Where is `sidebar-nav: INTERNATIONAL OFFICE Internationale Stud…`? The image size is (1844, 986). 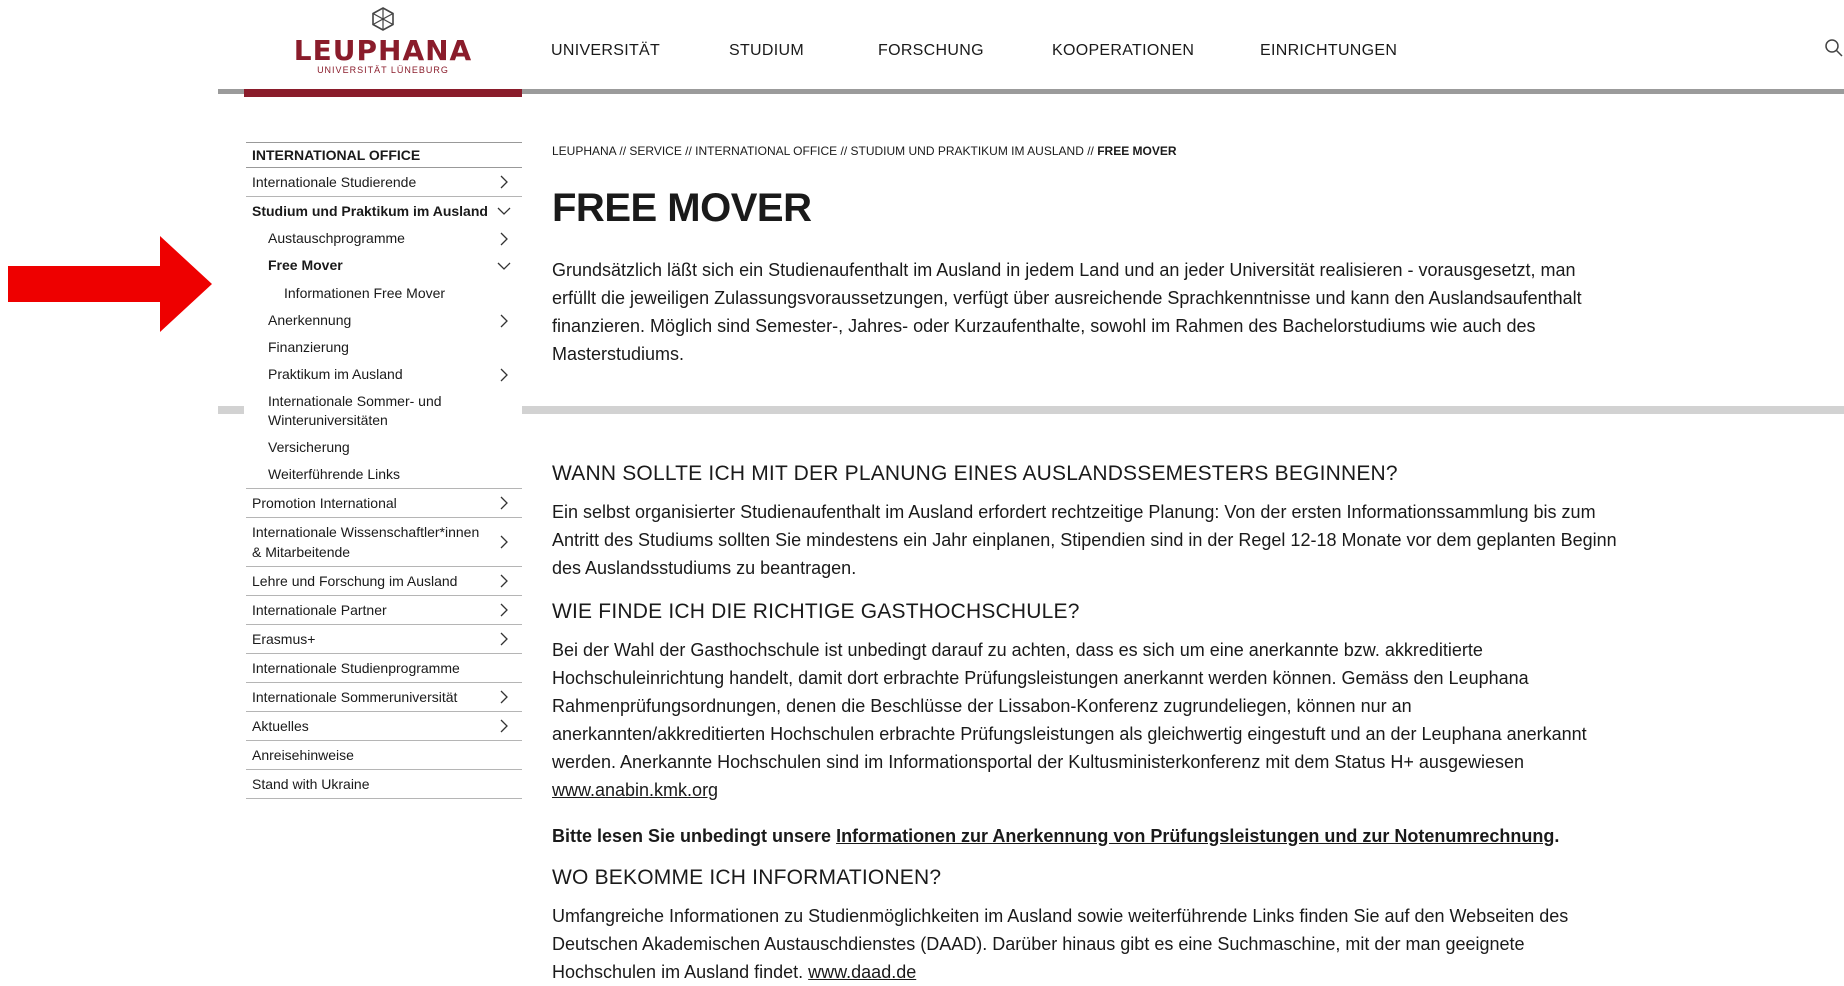 sidebar-nav: INTERNATIONAL OFFICE Internationale Stud… is located at coordinates (384, 470).